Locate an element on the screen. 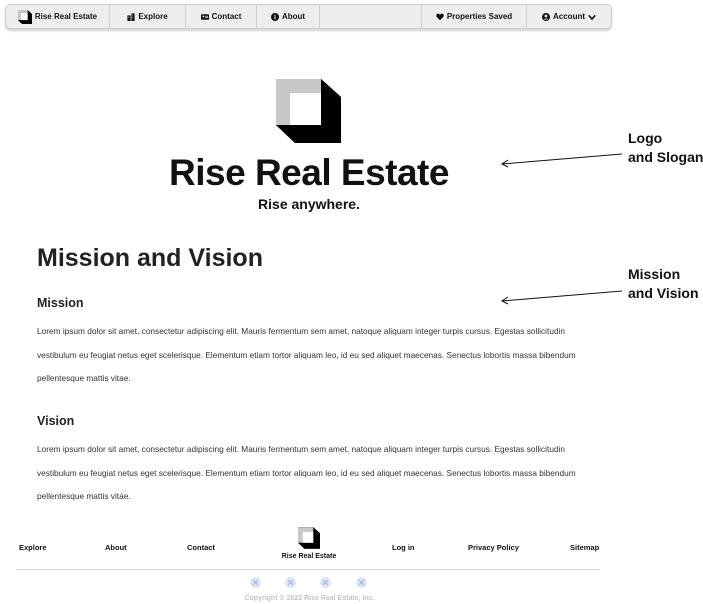  nav-account-menu: Account is located at coordinates (569, 16).